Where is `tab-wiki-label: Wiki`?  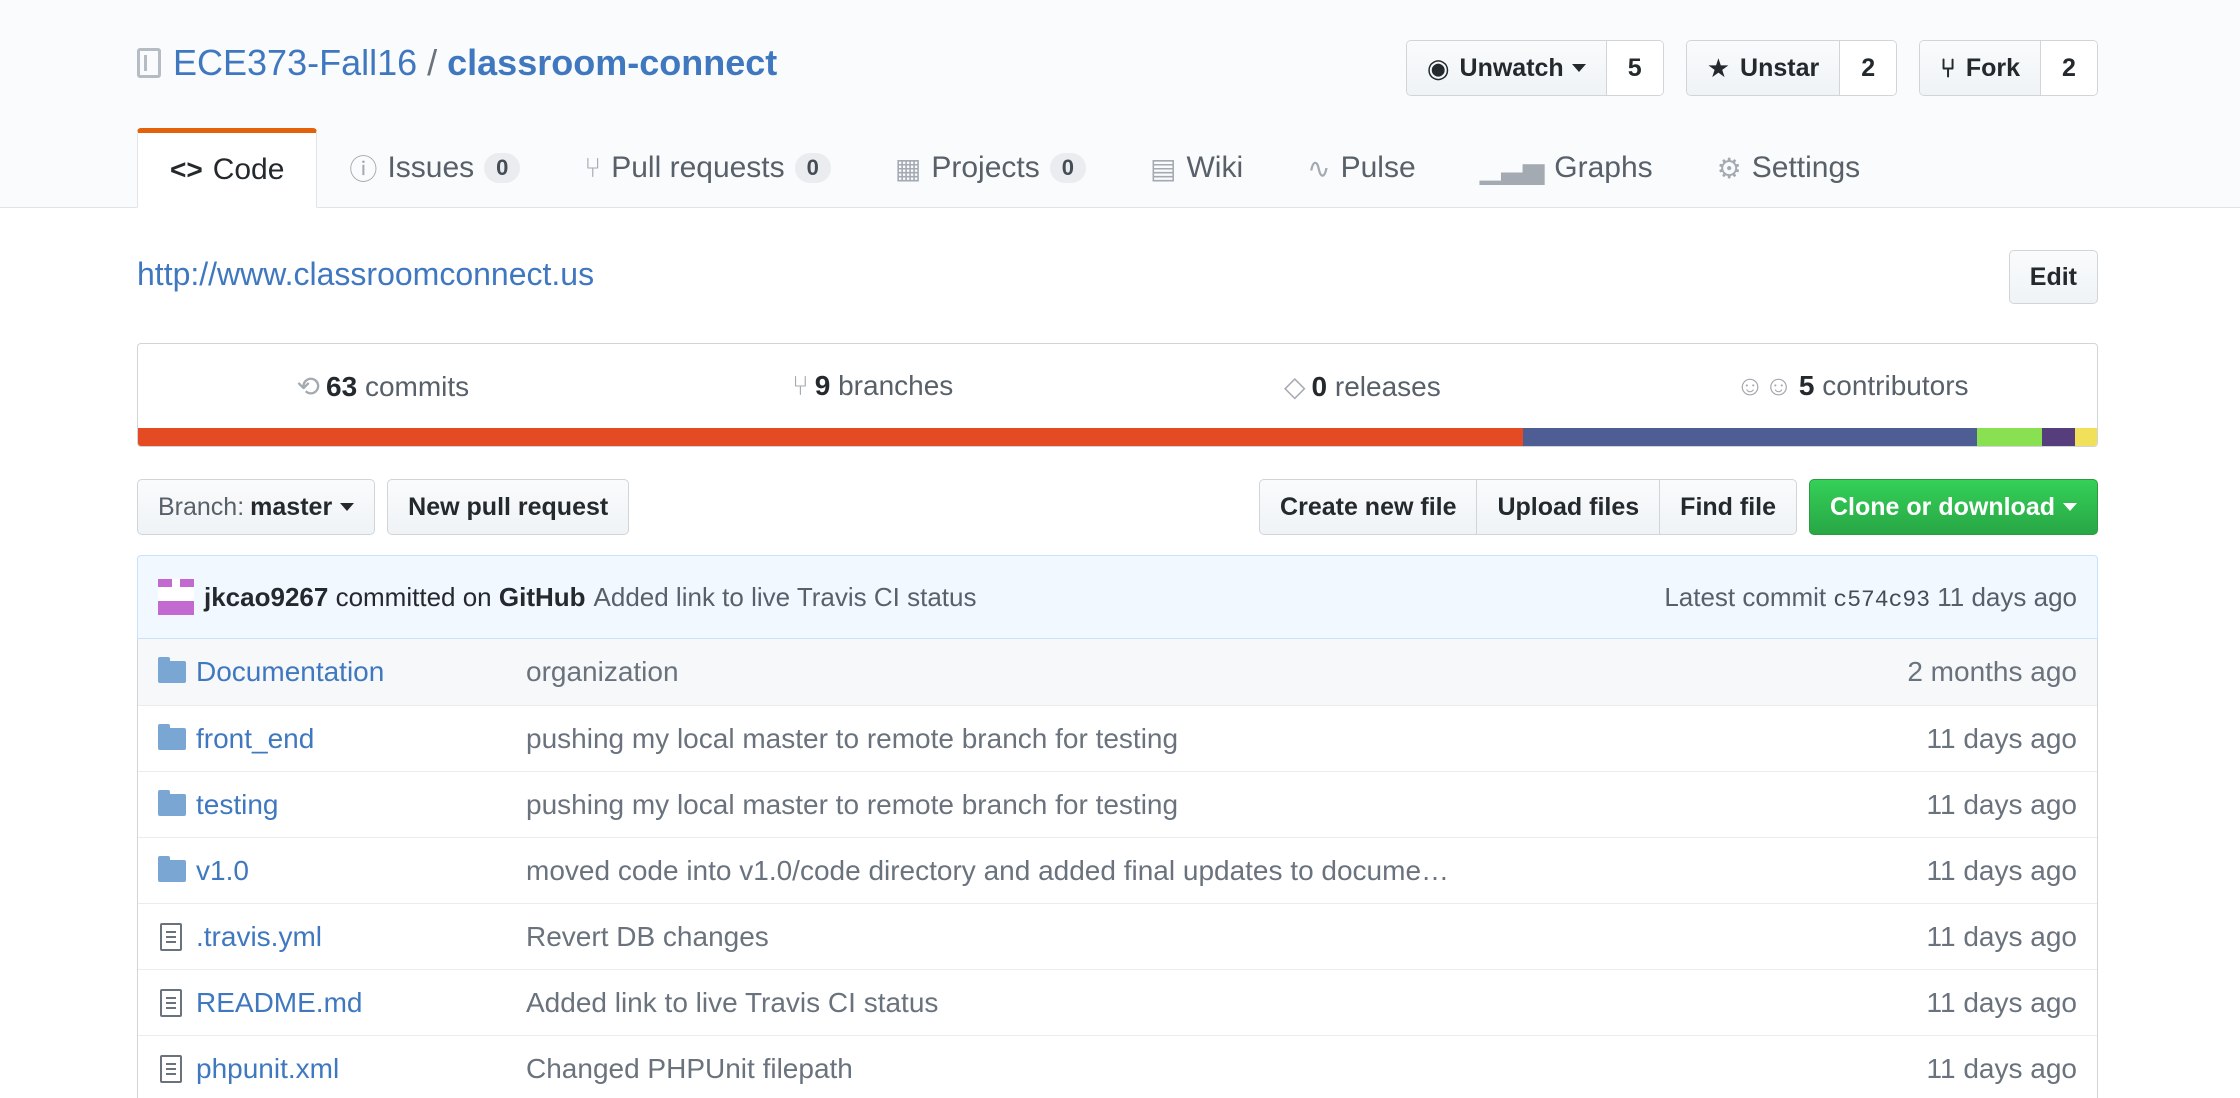 tab-wiki-label: Wiki is located at coordinates (1215, 167).